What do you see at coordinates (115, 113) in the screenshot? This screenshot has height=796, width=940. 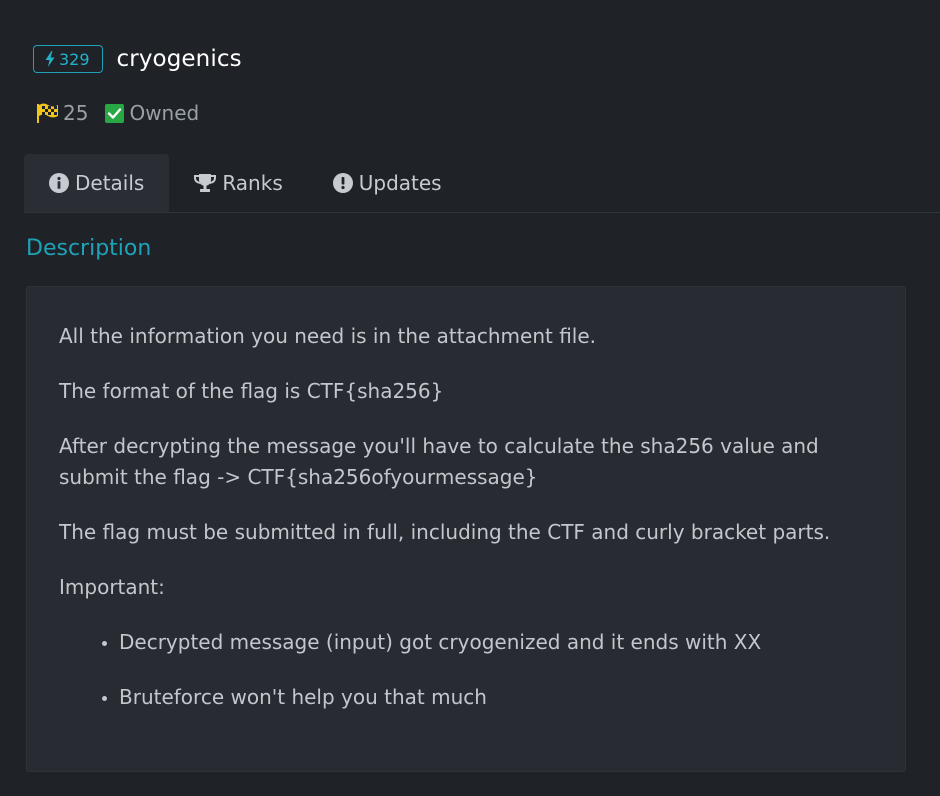 I see `checkbox-checked-icon` at bounding box center [115, 113].